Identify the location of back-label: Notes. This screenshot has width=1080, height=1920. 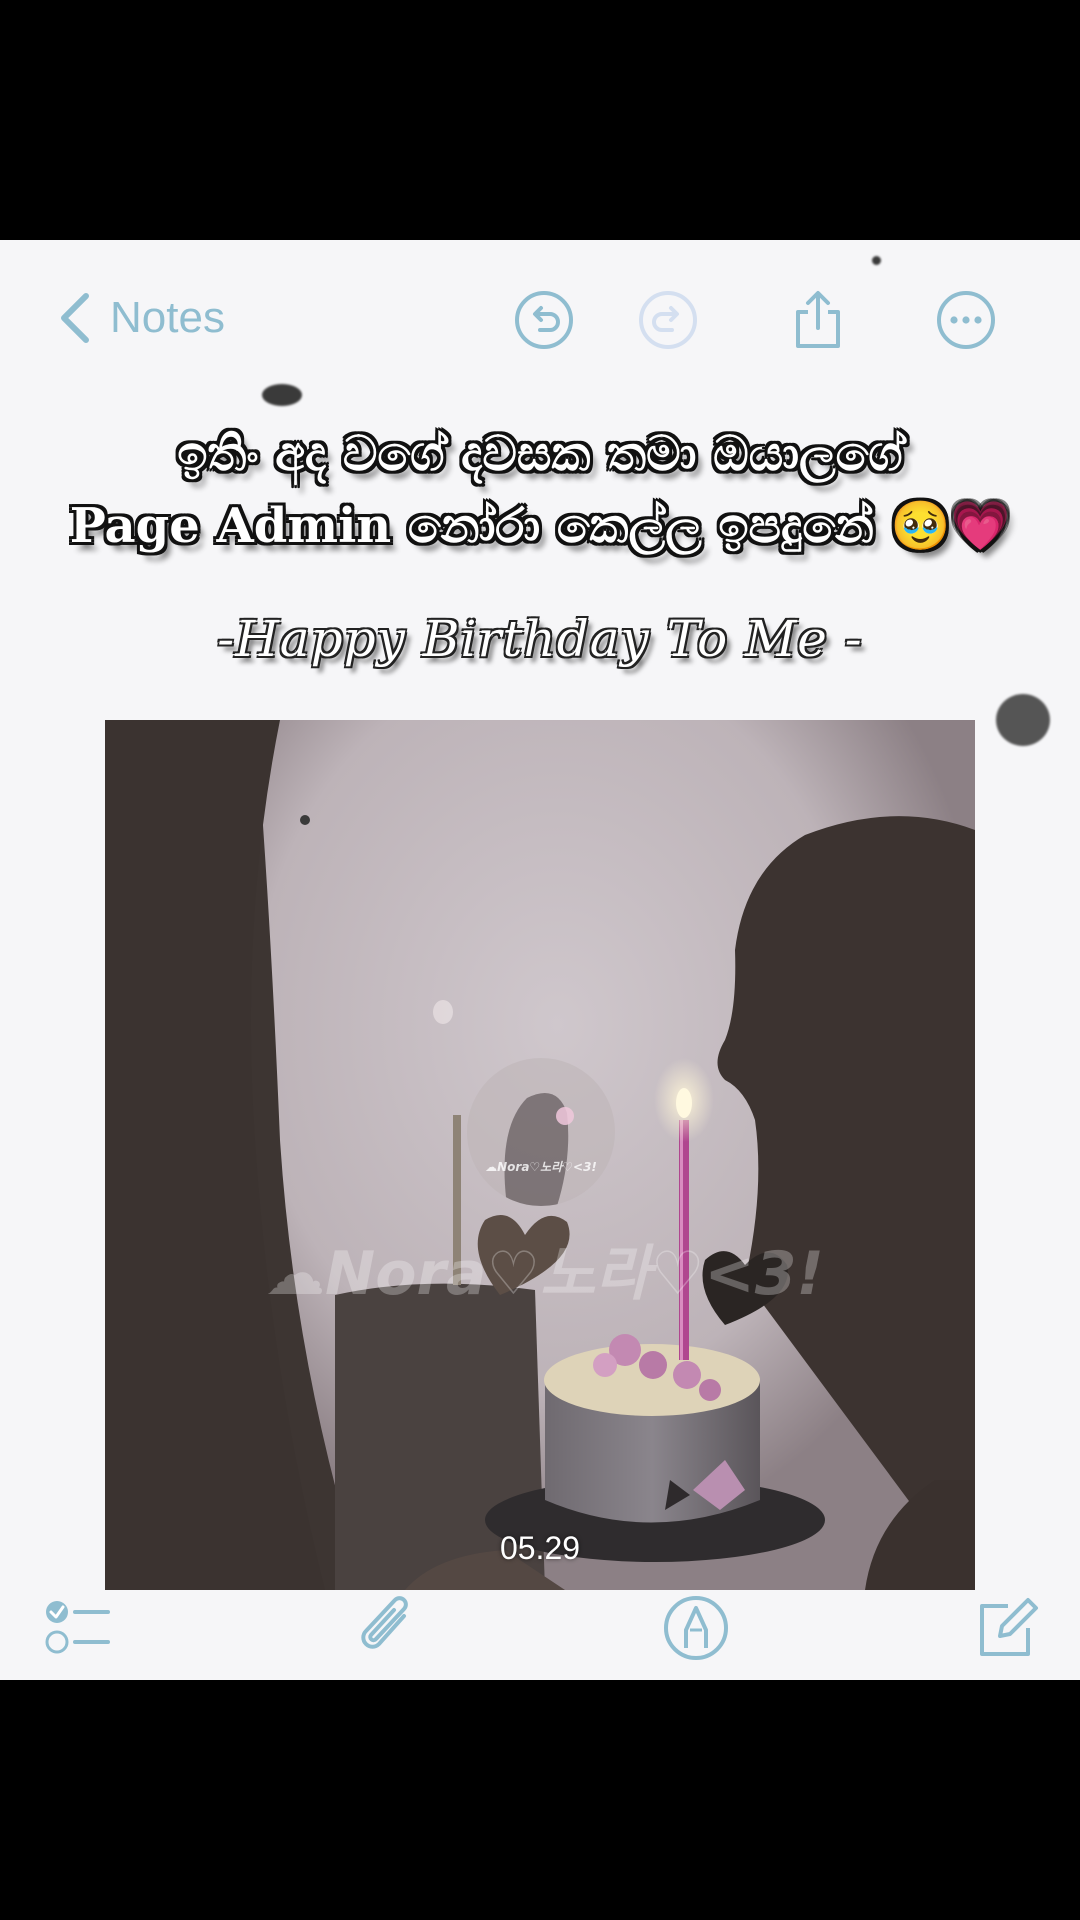
(167, 317).